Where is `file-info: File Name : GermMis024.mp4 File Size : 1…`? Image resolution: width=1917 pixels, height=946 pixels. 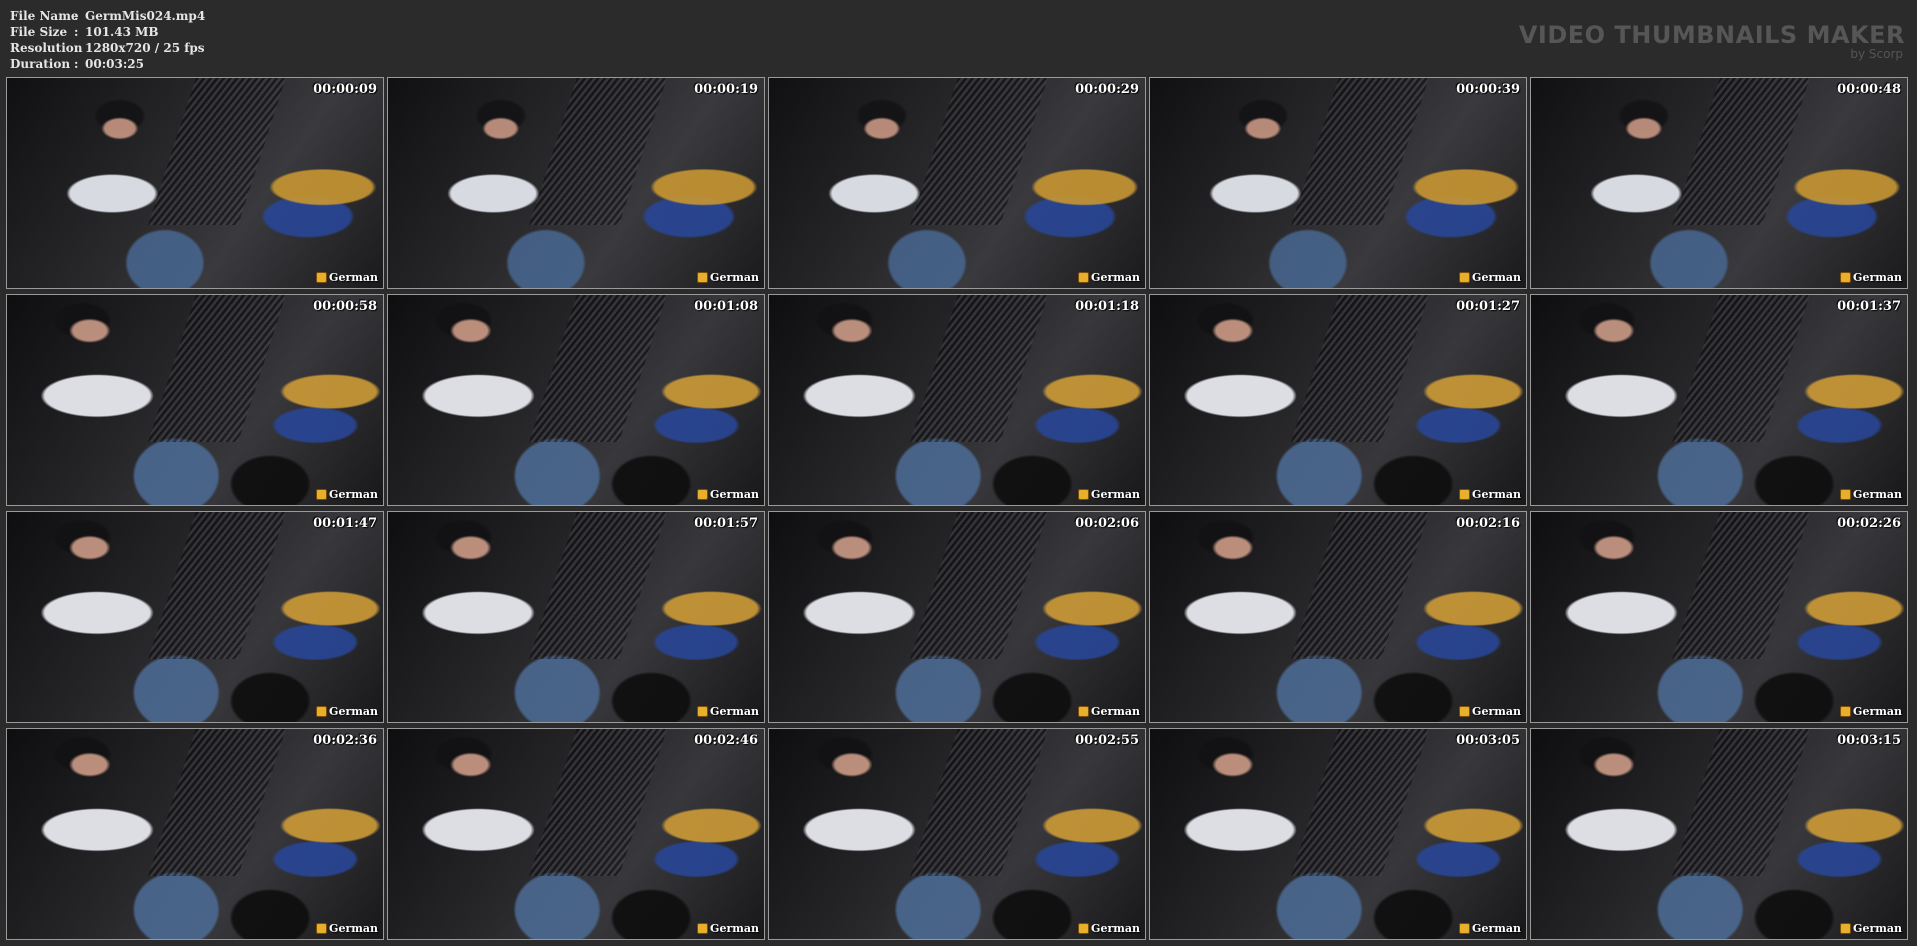 file-info: File Name : GermMis024.mp4 File Size : 1… is located at coordinates (107, 40).